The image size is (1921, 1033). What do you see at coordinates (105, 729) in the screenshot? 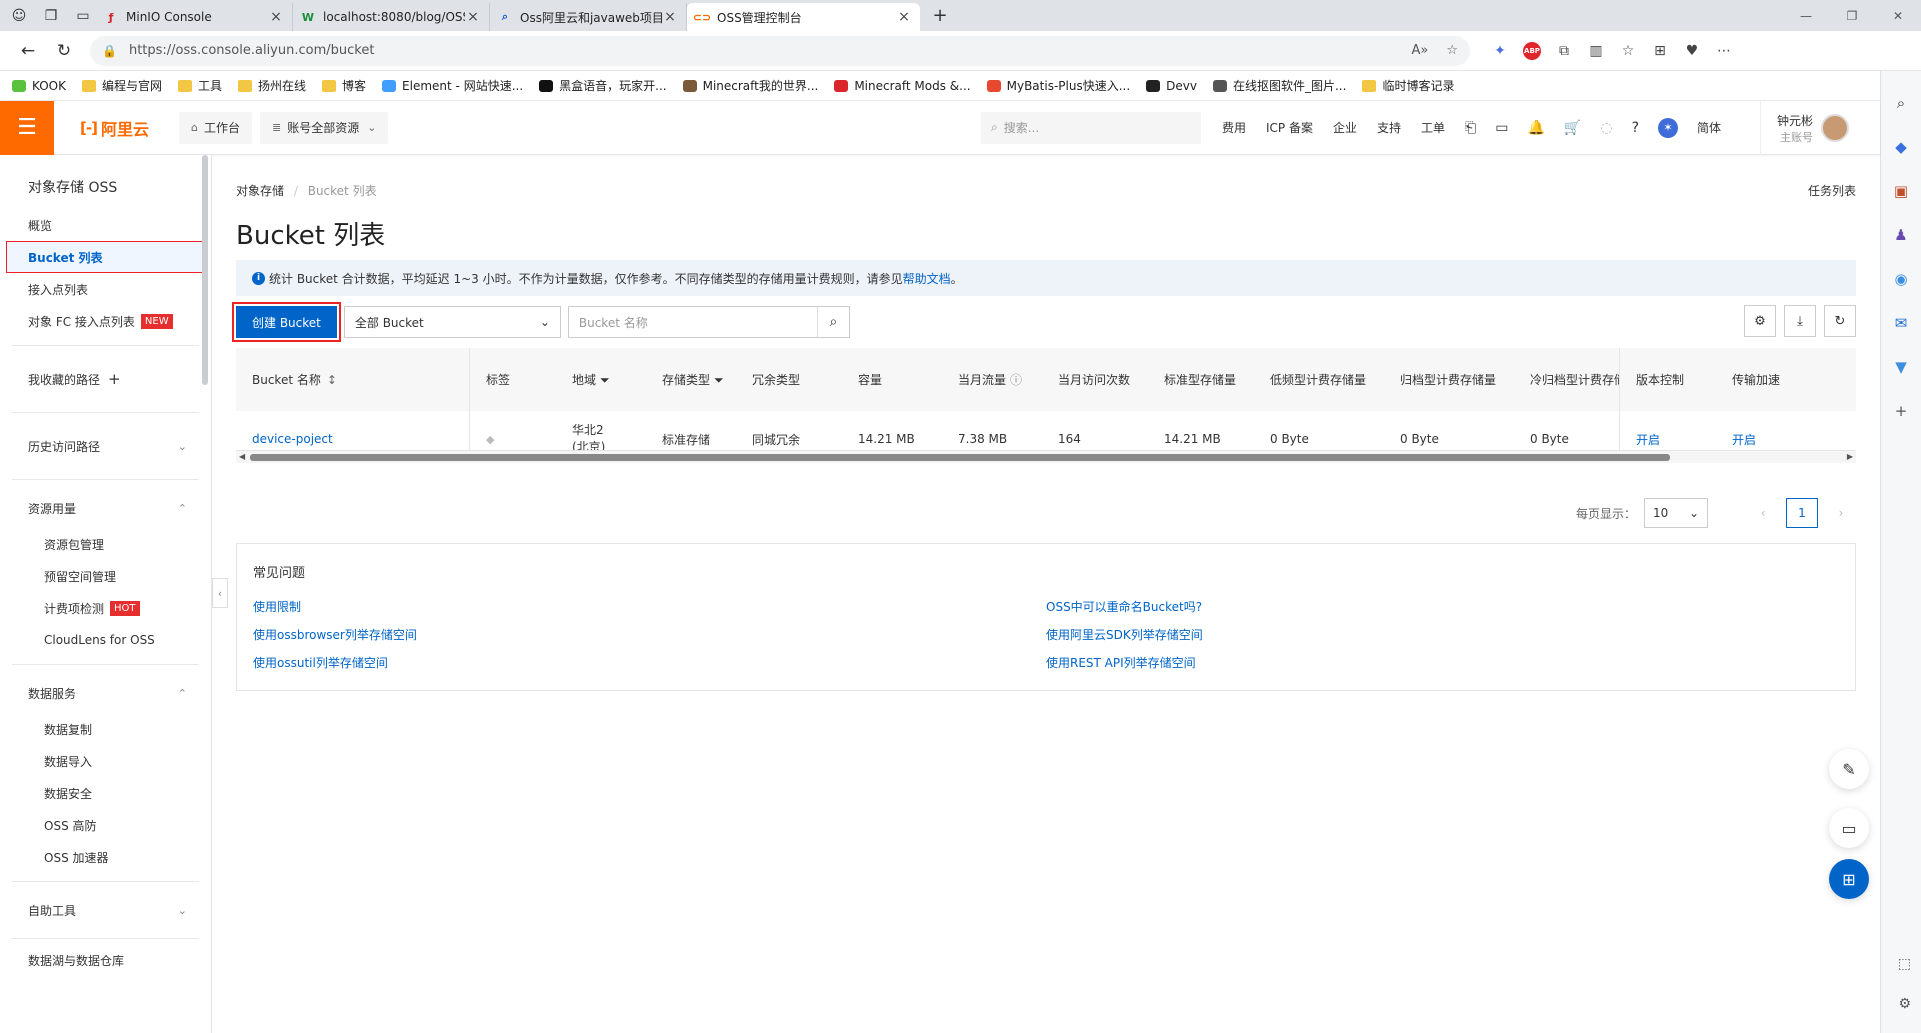
I see `sidebar-item-replication: 数据复制` at bounding box center [105, 729].